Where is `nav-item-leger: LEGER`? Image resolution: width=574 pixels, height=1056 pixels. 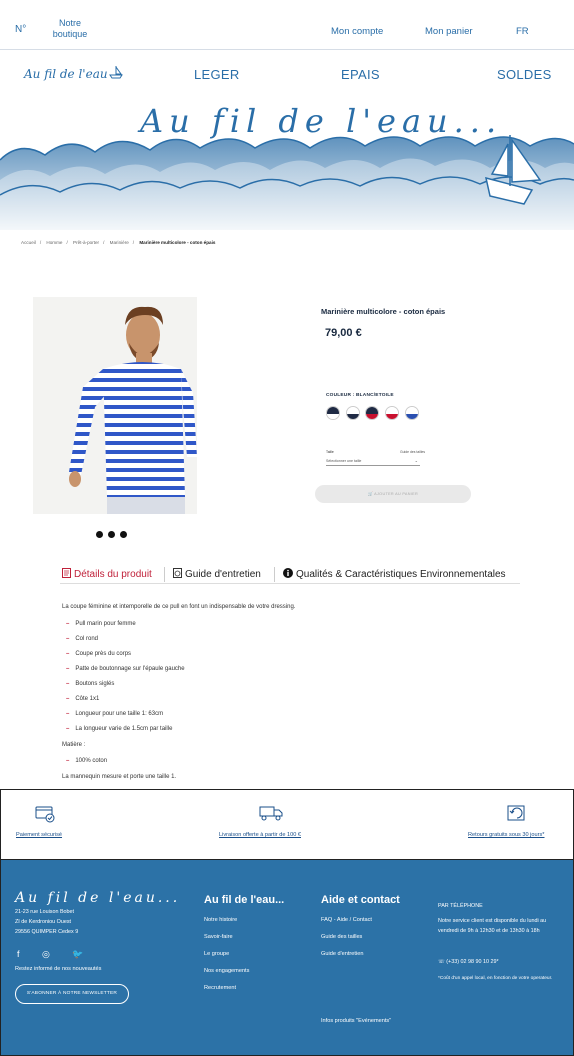 nav-item-leger: LEGER is located at coordinates (217, 74).